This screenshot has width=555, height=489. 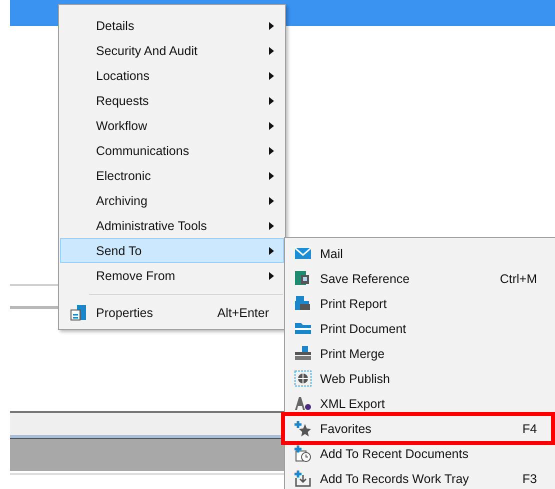 I want to click on report-icon, so click(x=303, y=303).